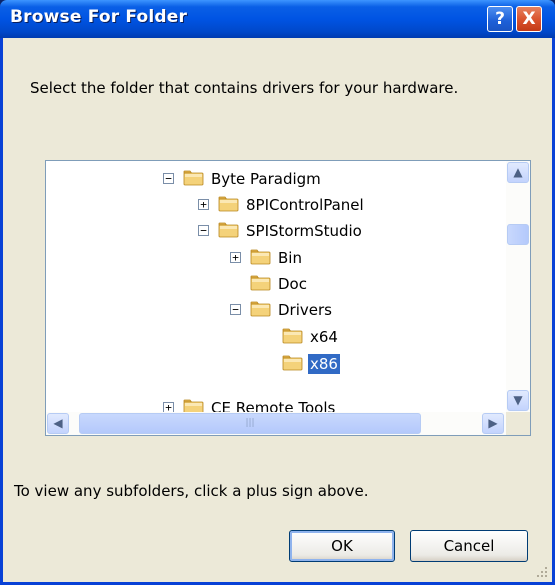 The height and width of the screenshot is (585, 555). I want to click on close-button: X, so click(529, 19).